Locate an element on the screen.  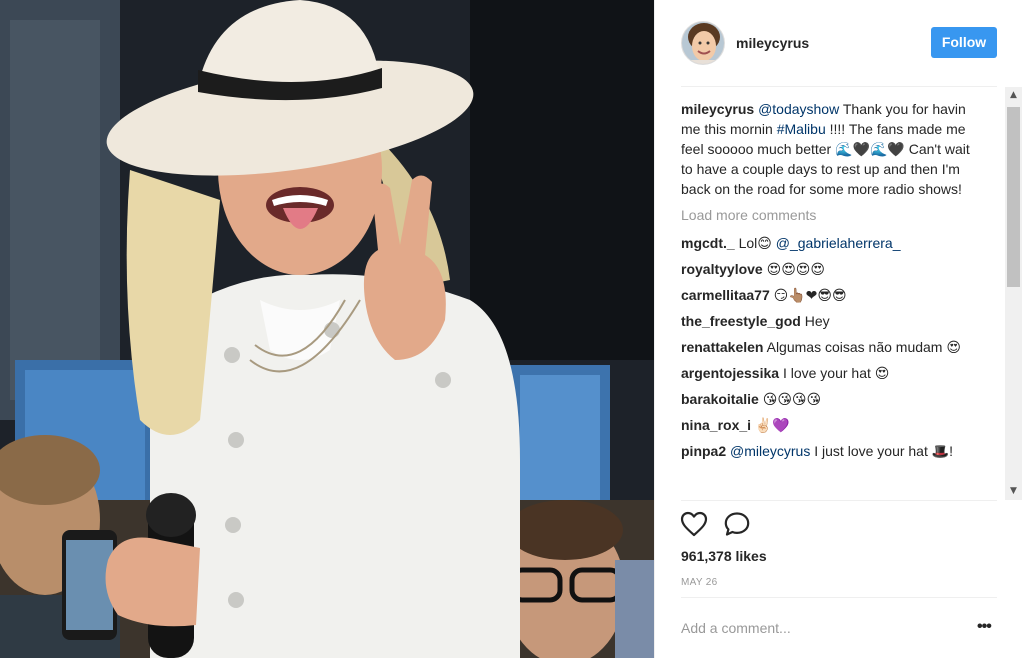
comment-item: mgcdt._ Lol😊 @_gabrielaherrera_ is located at coordinates (831, 243).